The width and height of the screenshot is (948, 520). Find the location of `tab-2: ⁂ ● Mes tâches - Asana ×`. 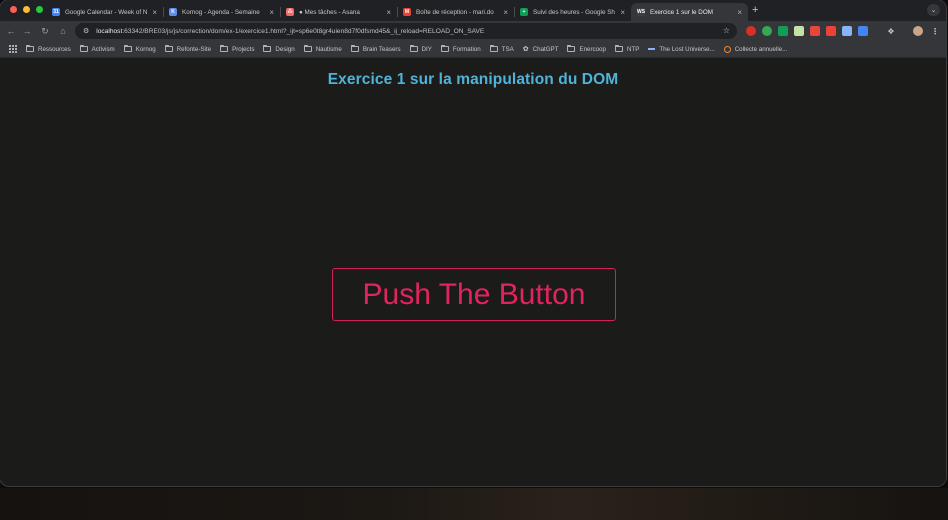

tab-2: ⁂ ● Mes tâches - Asana × is located at coordinates (338, 12).